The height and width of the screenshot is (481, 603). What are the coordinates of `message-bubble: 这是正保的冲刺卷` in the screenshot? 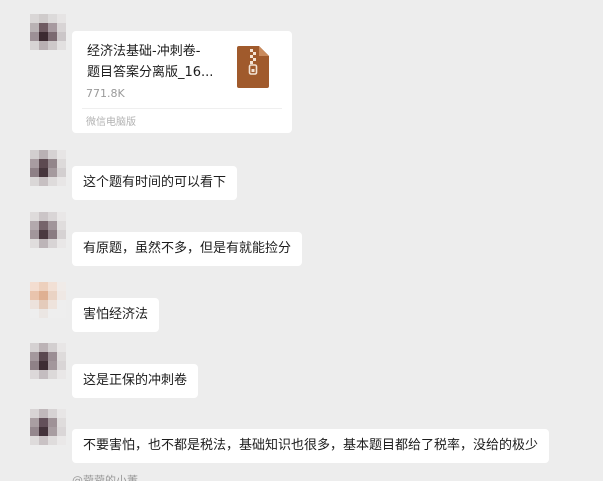 It's located at (135, 381).